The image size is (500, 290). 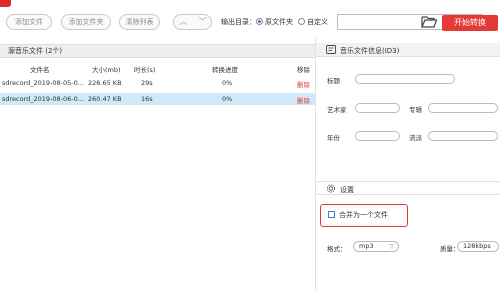 I want to click on title-input, so click(x=405, y=79).